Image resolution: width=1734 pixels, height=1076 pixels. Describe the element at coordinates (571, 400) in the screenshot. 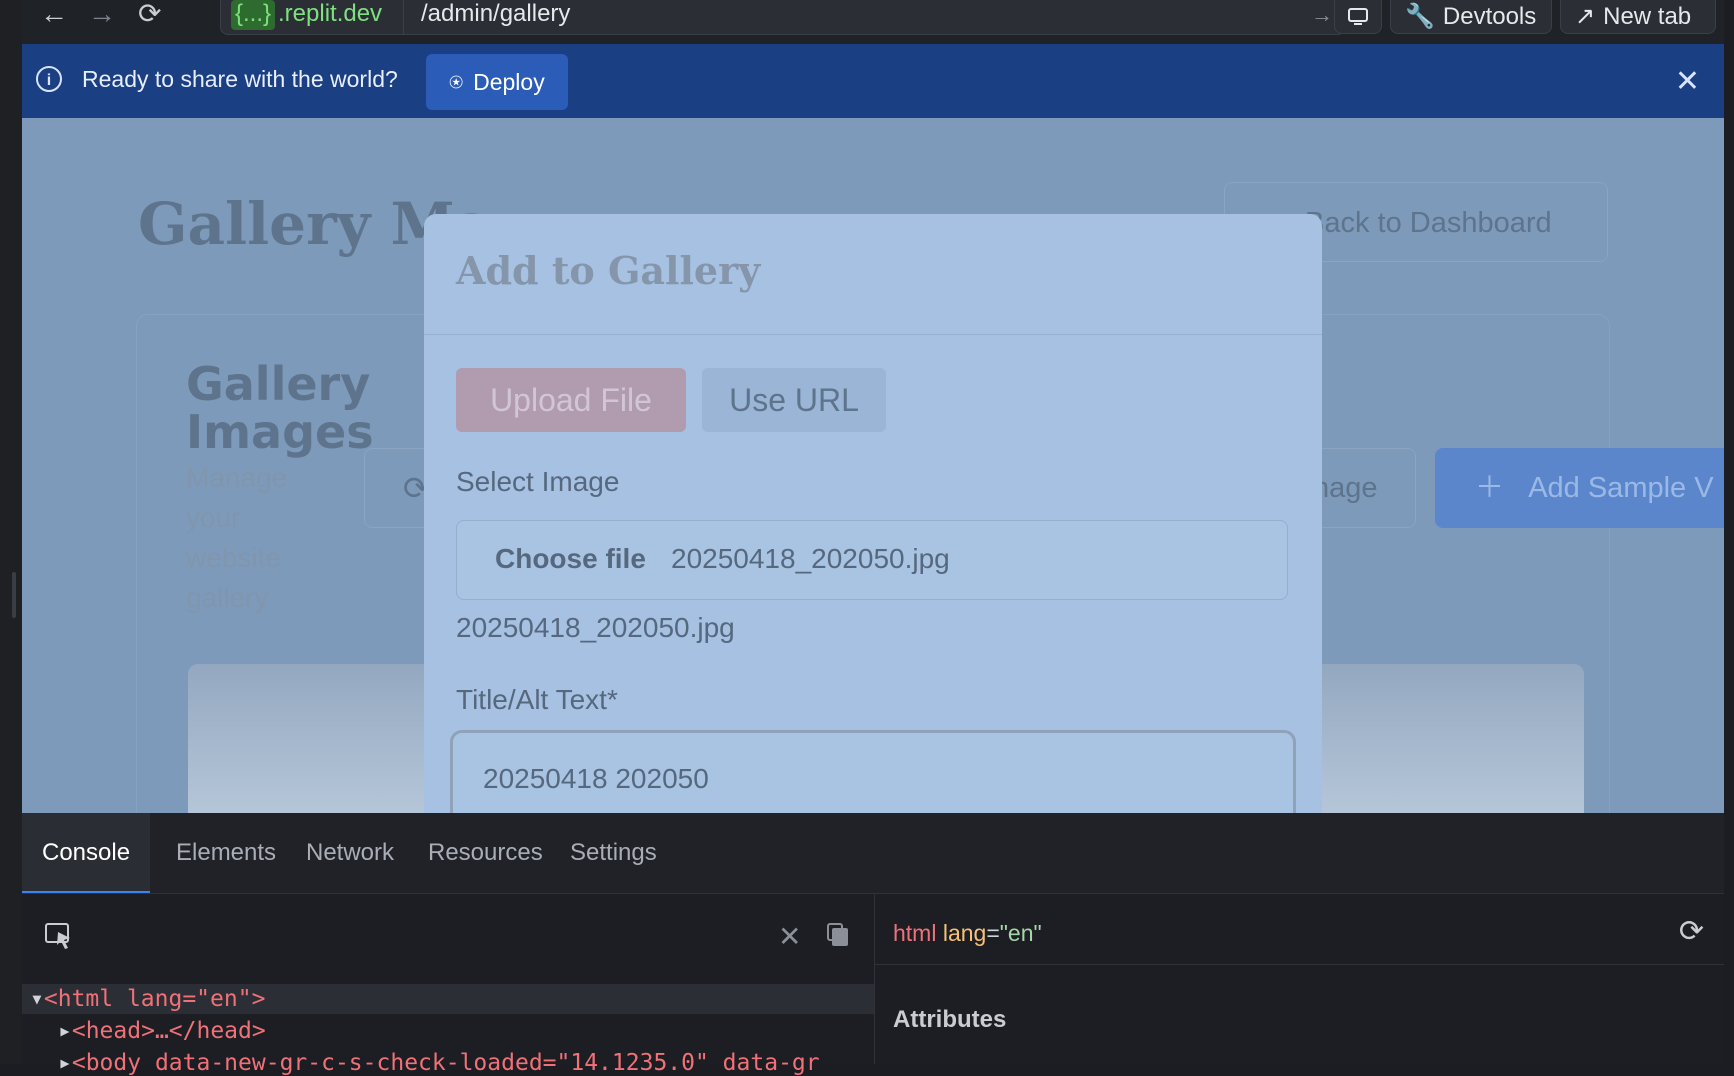

I see `tab-upload-file: Upload File` at that location.